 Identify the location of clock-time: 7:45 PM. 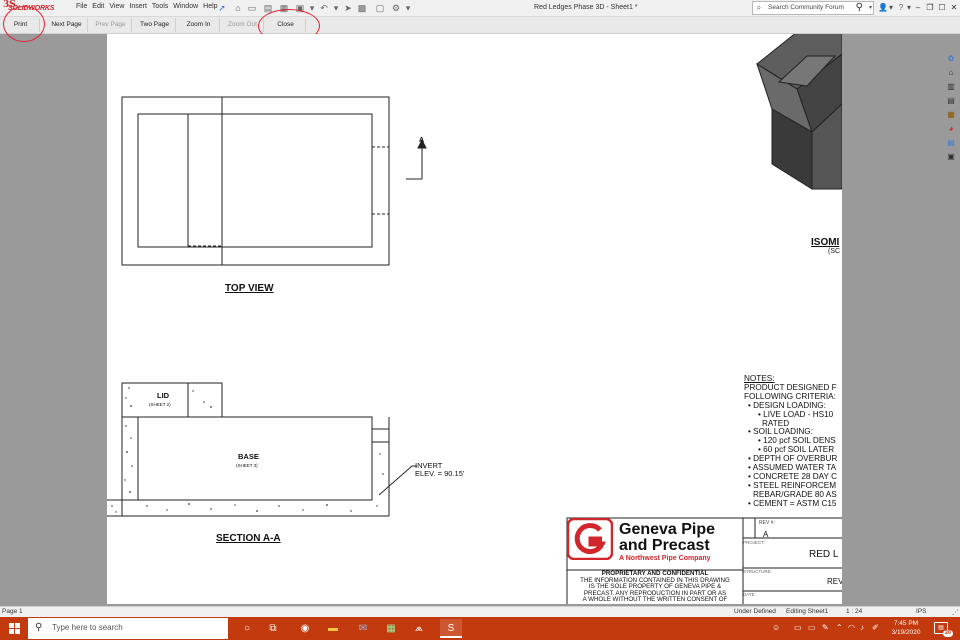
(906, 623).